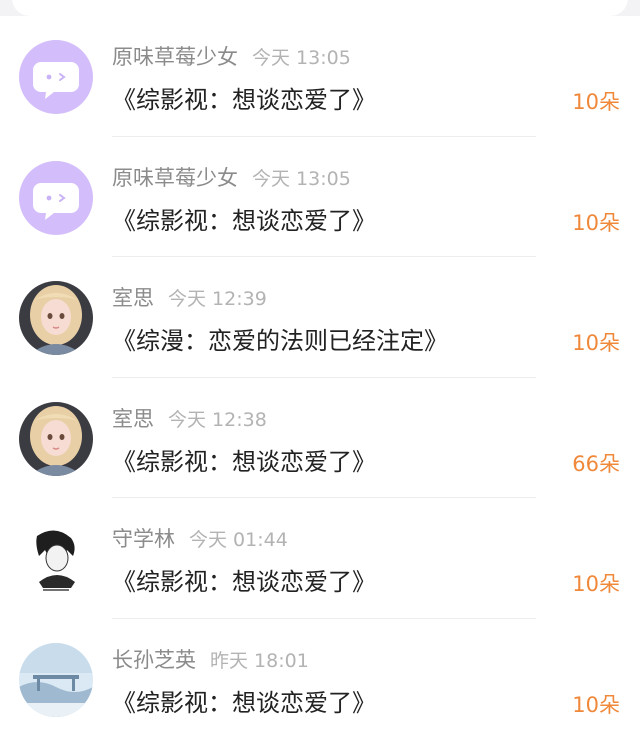  I want to click on sketch-boy-avatar-icon, so click(56, 559).